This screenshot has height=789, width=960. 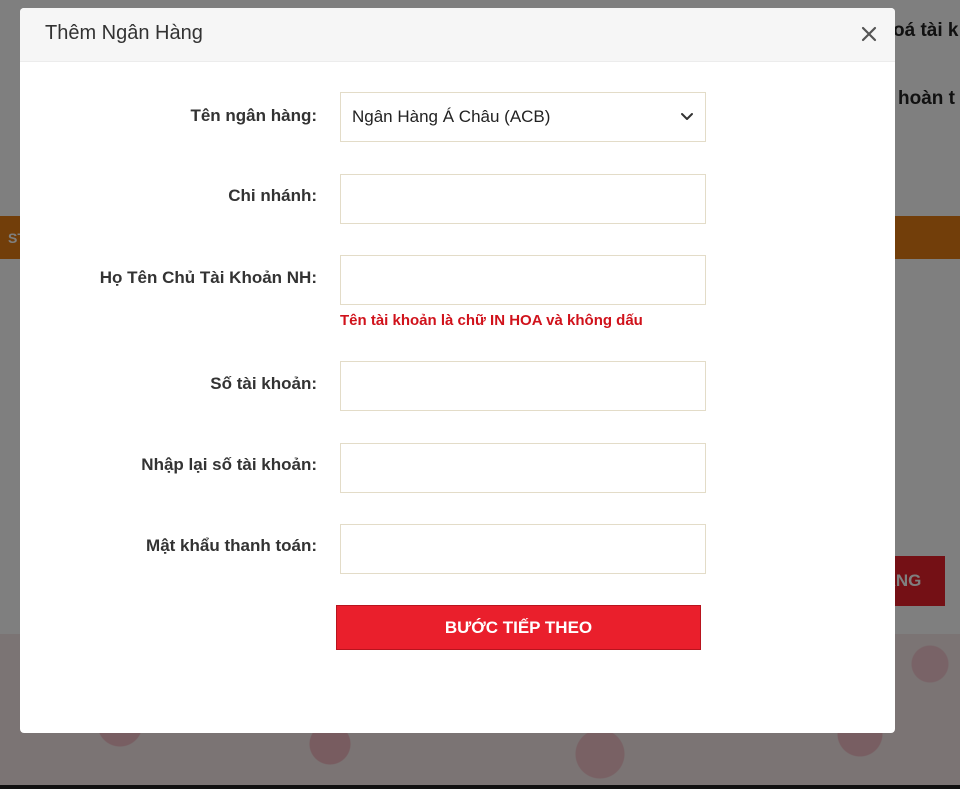 I want to click on account-number-label: Số tài khoản:, so click(x=263, y=383).